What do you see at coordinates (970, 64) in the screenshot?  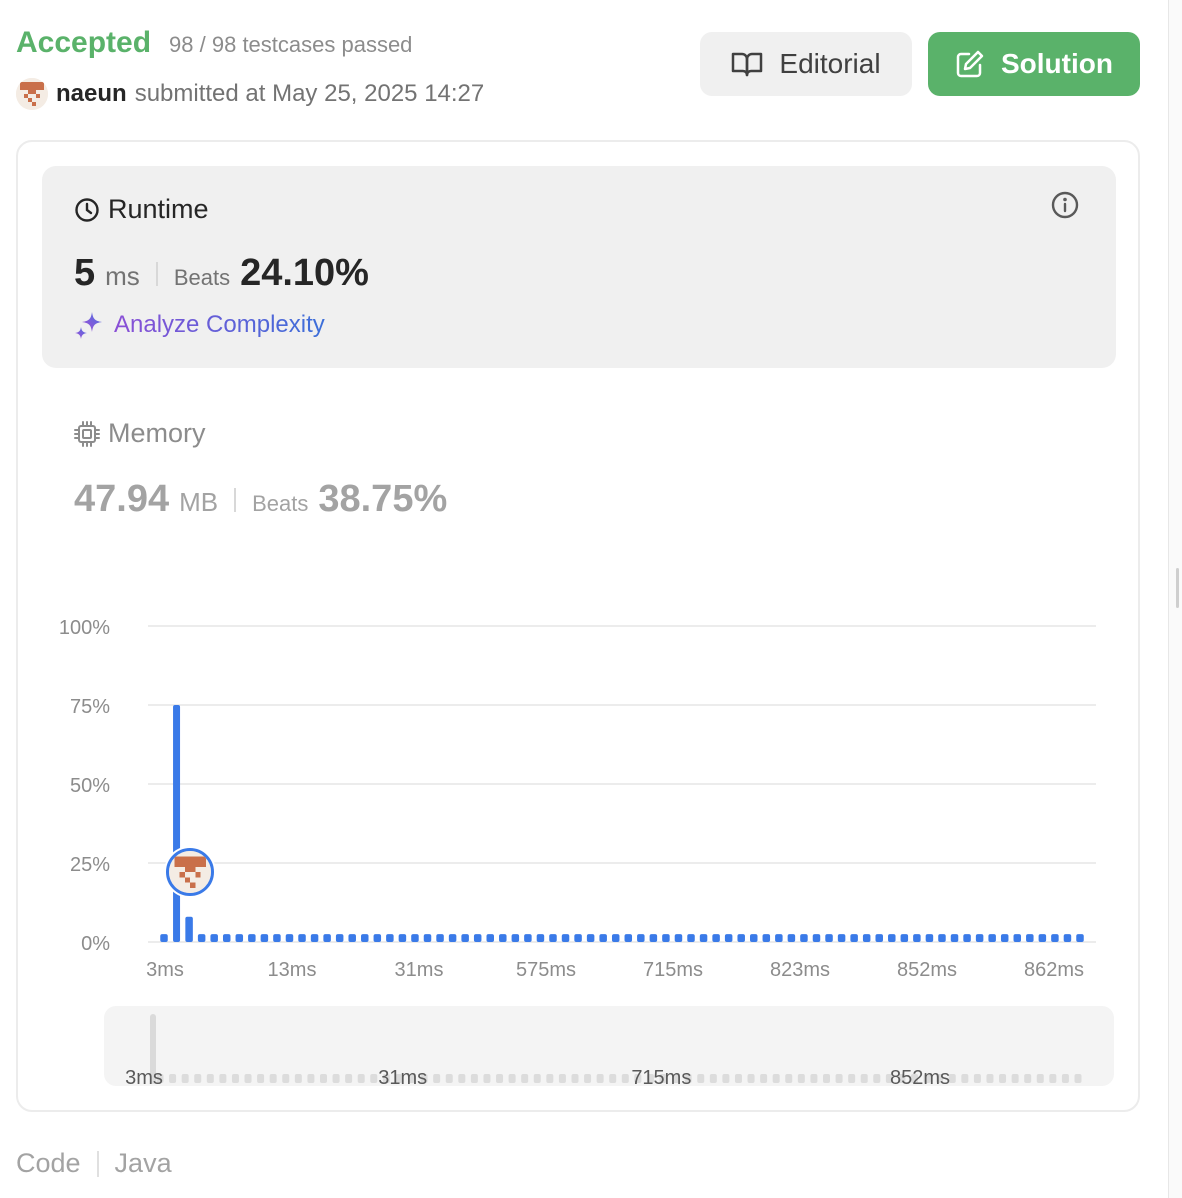 I see `edit-icon` at bounding box center [970, 64].